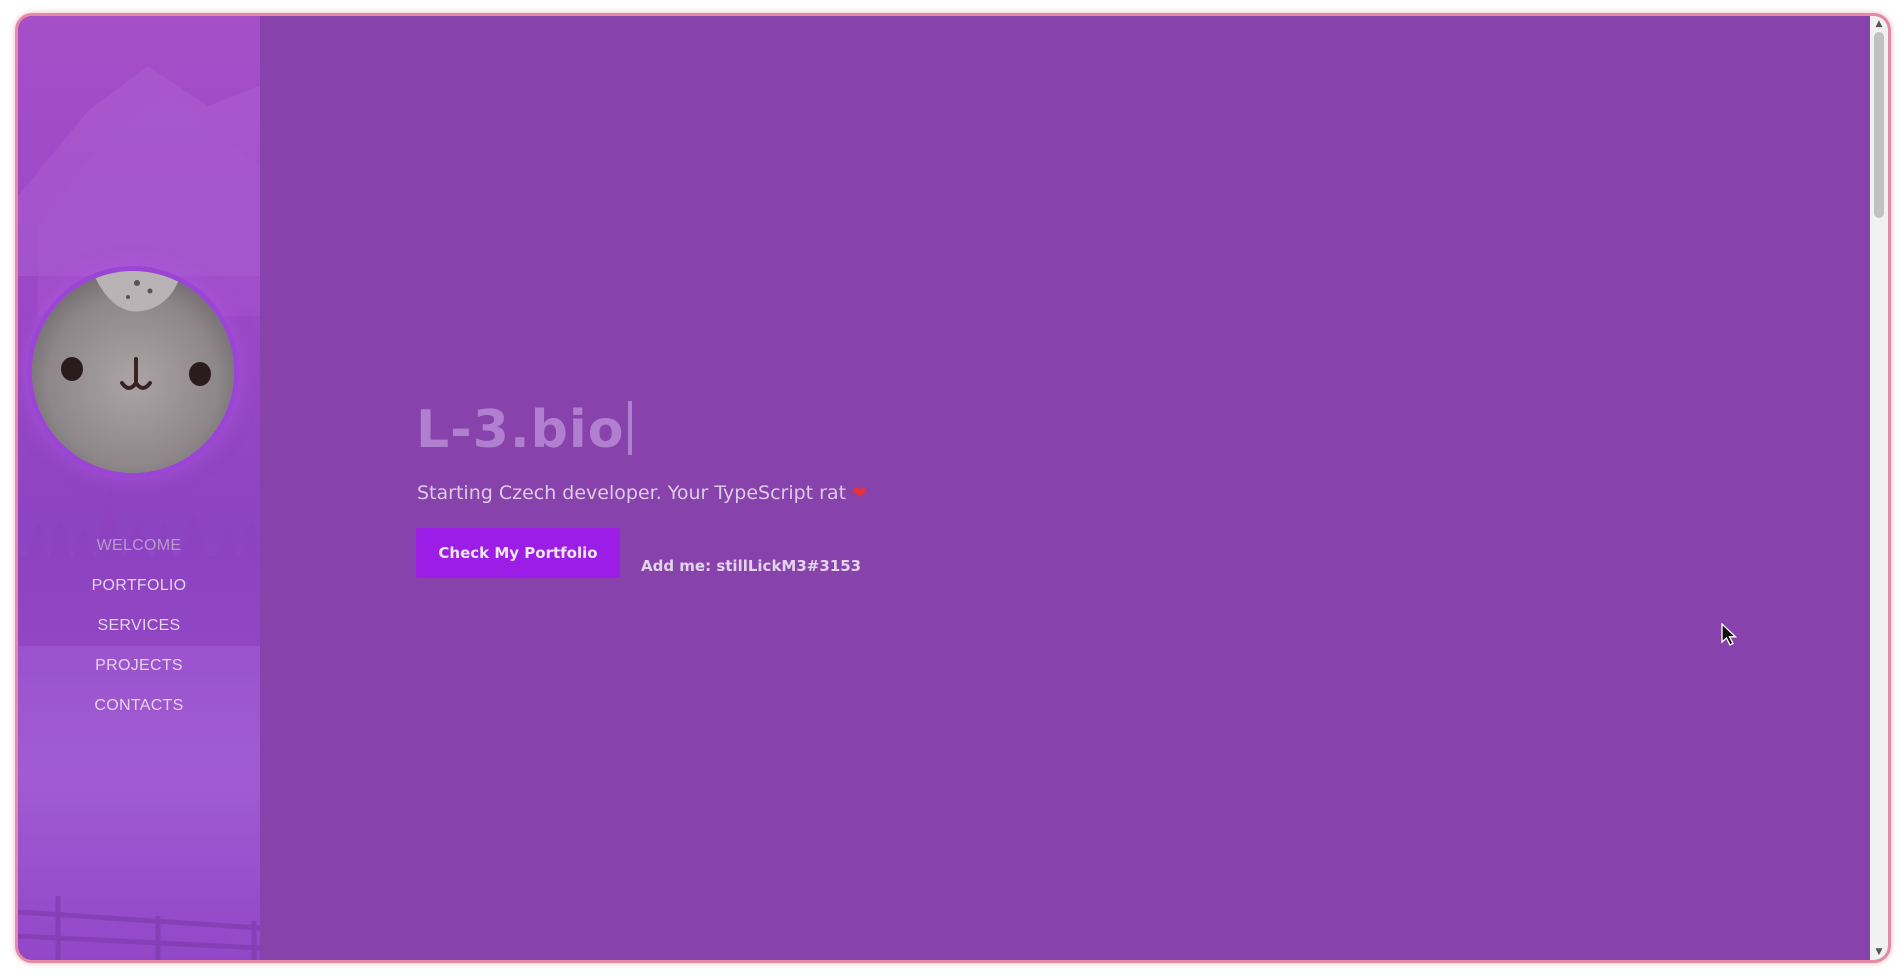 This screenshot has height=977, width=1903. I want to click on mouse-cursor-icon, so click(1729, 634).